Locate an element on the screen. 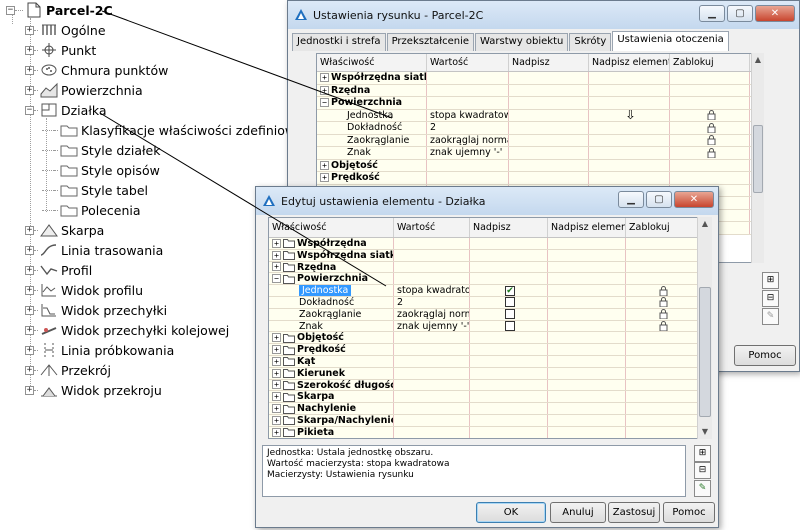 Image resolution: width=800 pixels, height=530 pixels. edit-icon: ✎ is located at coordinates (702, 488).